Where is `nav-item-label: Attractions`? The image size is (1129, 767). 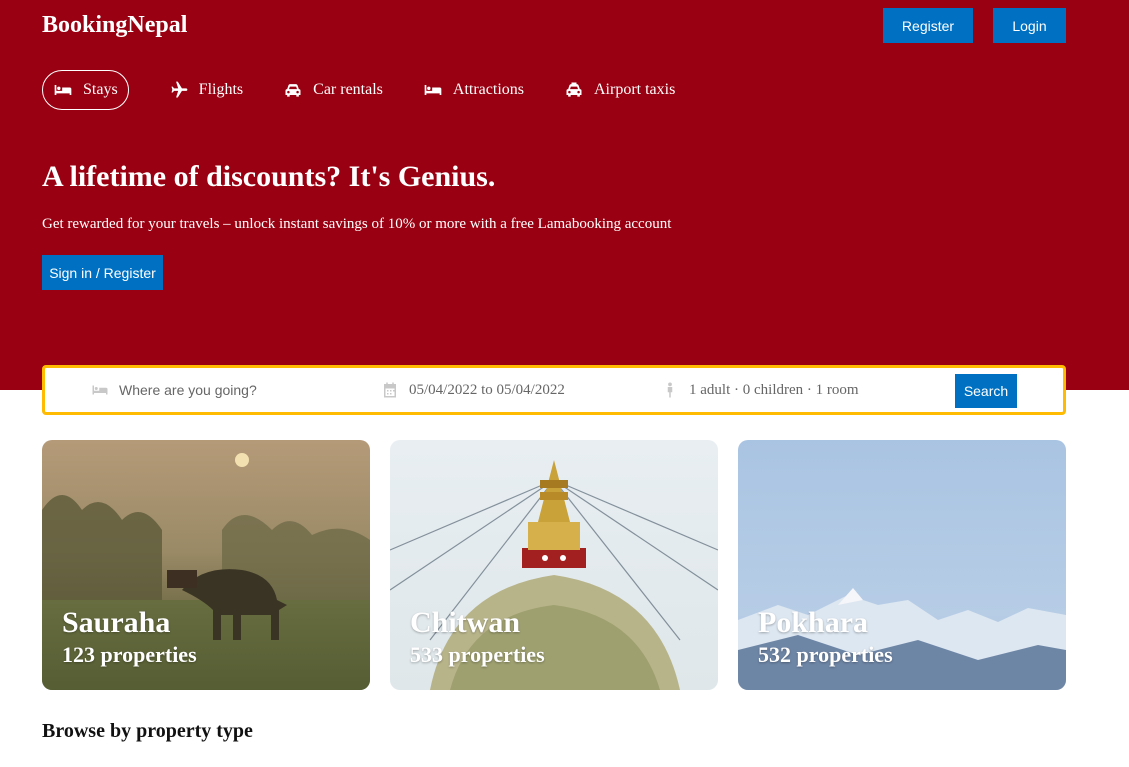 nav-item-label: Attractions is located at coordinates (488, 89).